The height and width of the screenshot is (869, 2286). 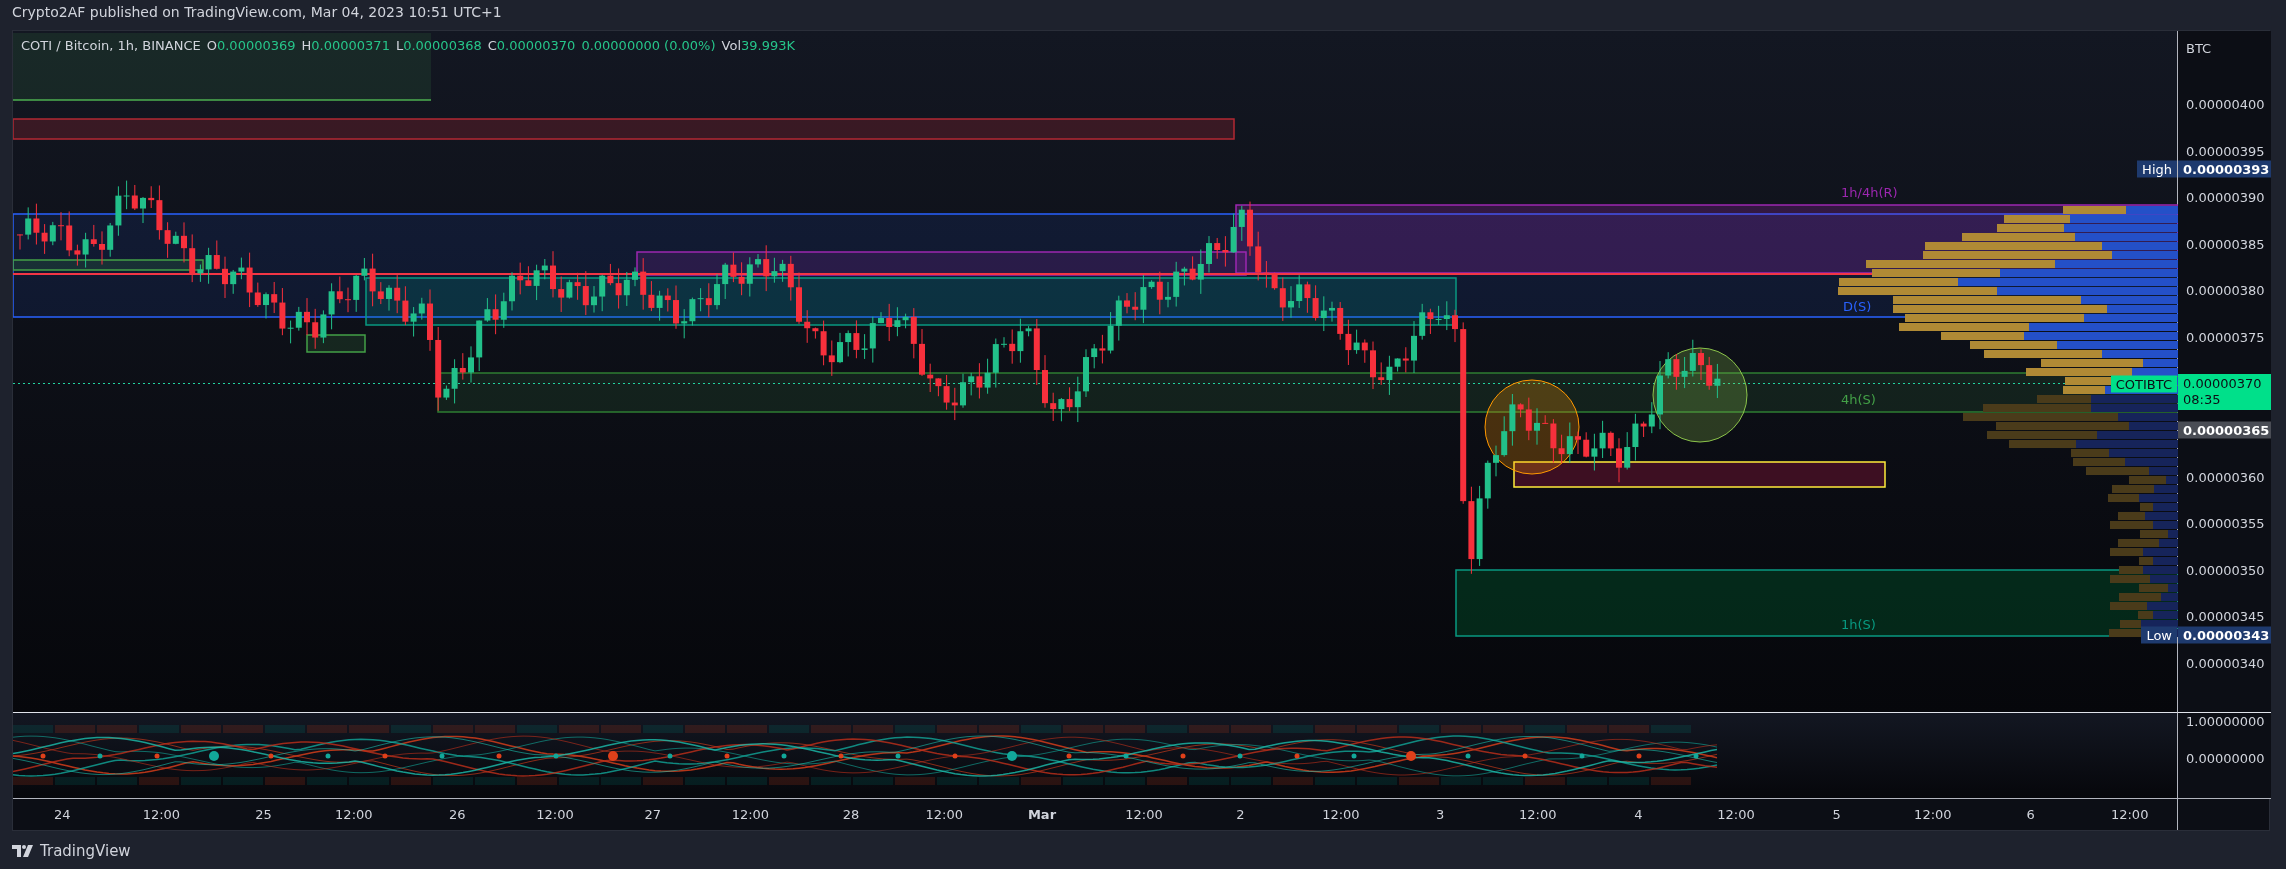 What do you see at coordinates (1858, 624) in the screenshot?
I see `zone-label: 1h(S)` at bounding box center [1858, 624].